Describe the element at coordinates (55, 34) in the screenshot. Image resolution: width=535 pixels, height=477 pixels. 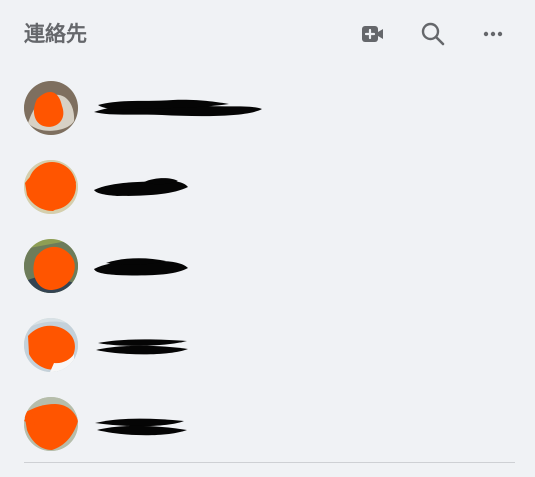
I see `page-title: 連絡先` at that location.